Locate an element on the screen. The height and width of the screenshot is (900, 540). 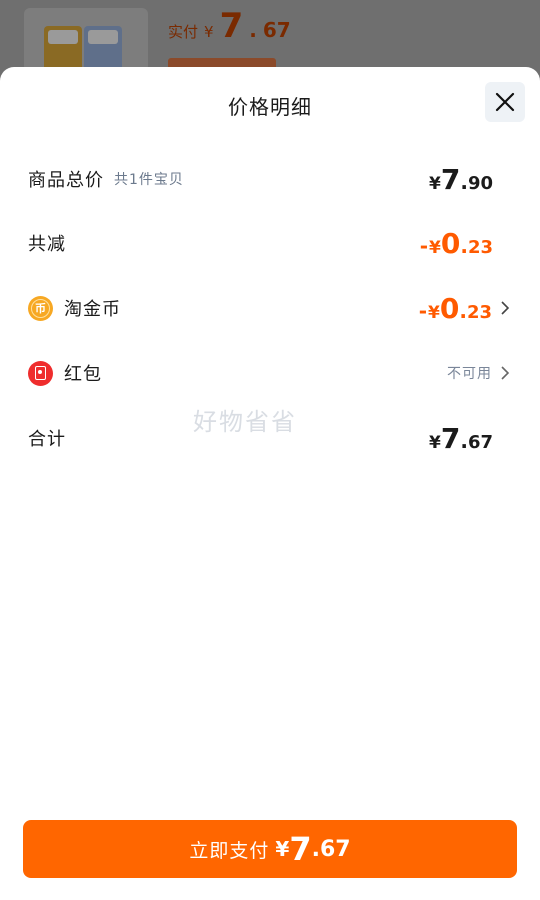
coin-icon: 币 is located at coordinates (40, 308).